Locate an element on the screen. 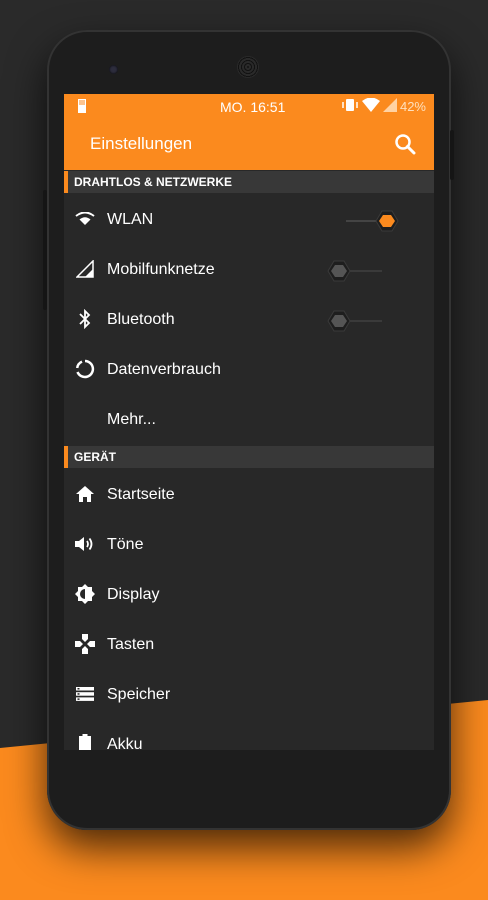 Image resolution: width=488 pixels, height=900 pixels. settings-item-sounds: Töne is located at coordinates (249, 545).